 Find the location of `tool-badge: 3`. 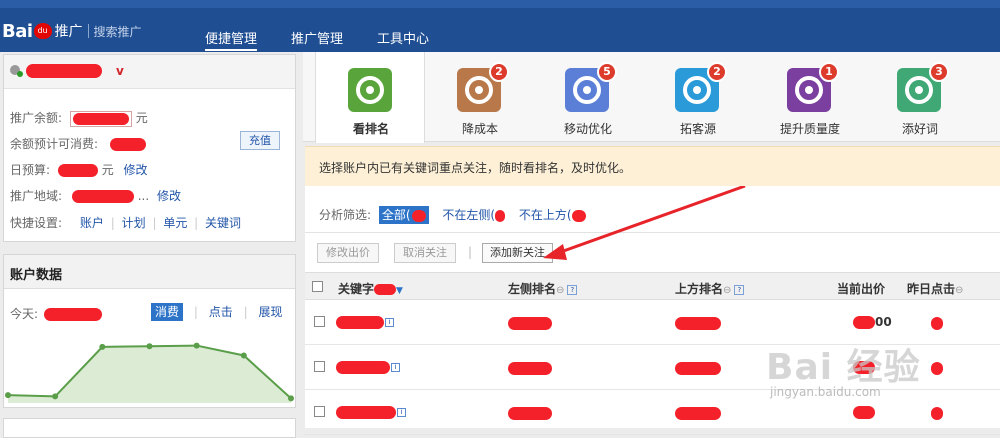

tool-badge: 3 is located at coordinates (939, 72).